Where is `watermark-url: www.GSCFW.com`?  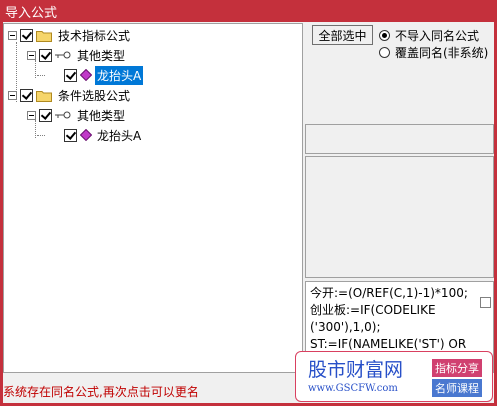 watermark-url: www.GSCFW.com is located at coordinates (353, 388).